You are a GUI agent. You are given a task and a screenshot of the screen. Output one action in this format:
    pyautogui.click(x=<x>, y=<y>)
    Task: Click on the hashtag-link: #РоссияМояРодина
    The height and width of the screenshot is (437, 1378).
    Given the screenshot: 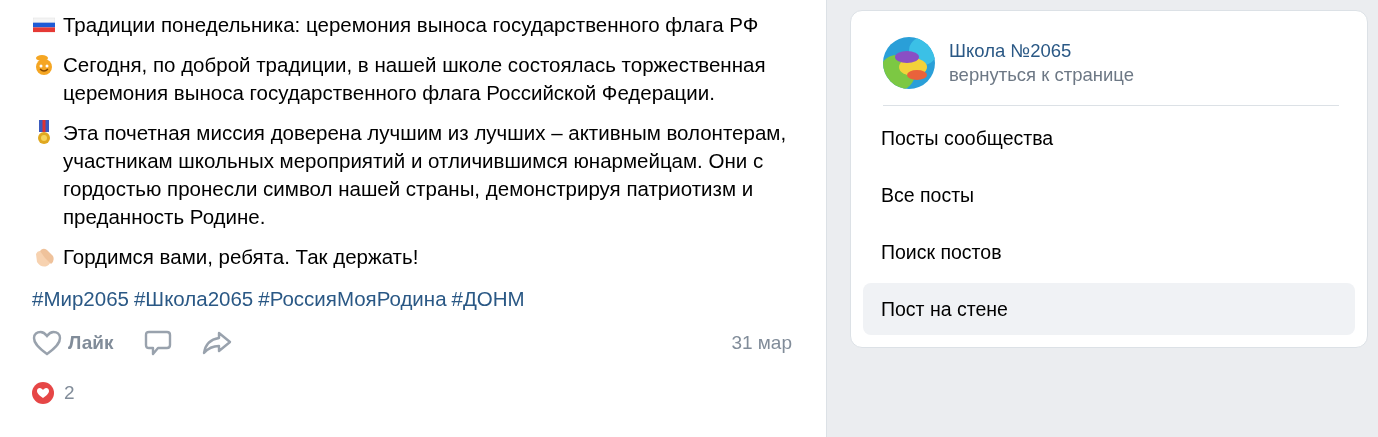 What is the action you would take?
    pyautogui.click(x=352, y=299)
    